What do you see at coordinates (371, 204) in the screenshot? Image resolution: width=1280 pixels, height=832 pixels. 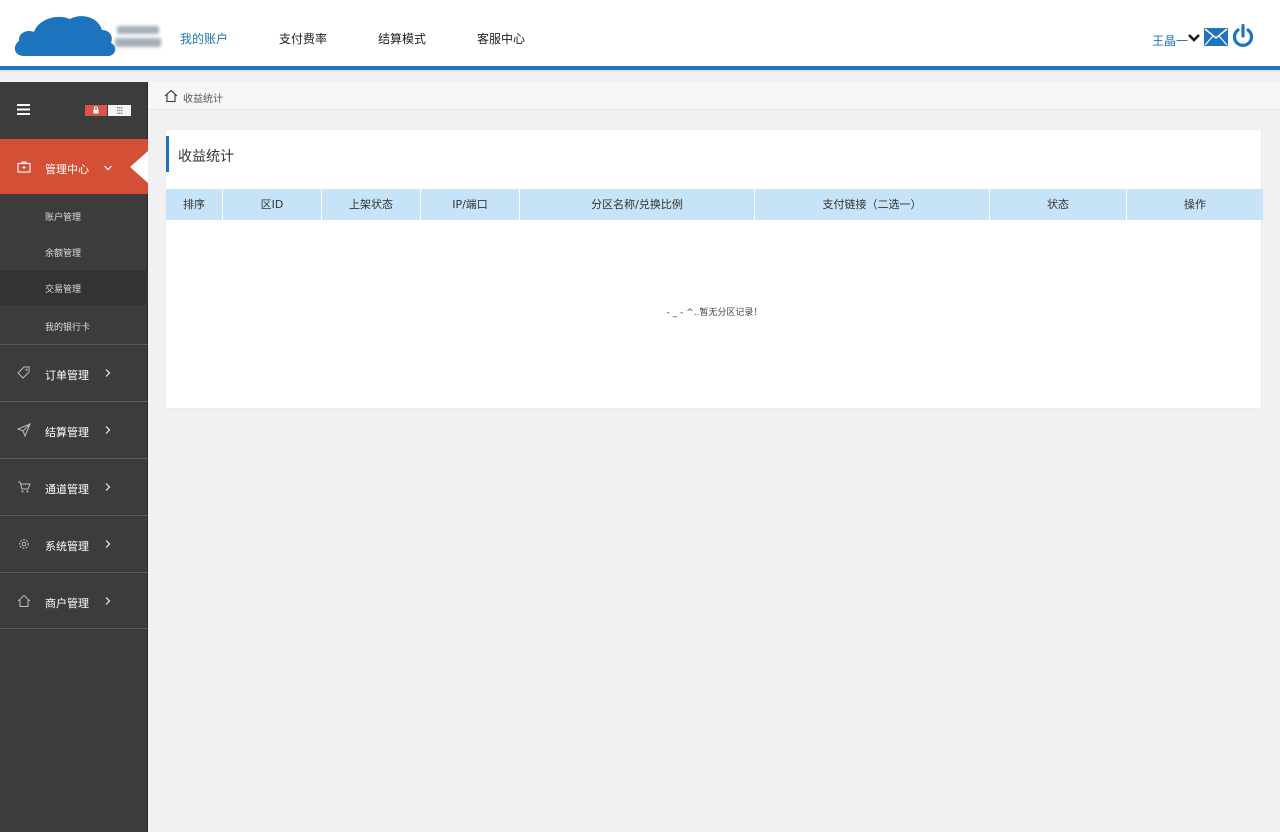 I see `column-header: 上架状态` at bounding box center [371, 204].